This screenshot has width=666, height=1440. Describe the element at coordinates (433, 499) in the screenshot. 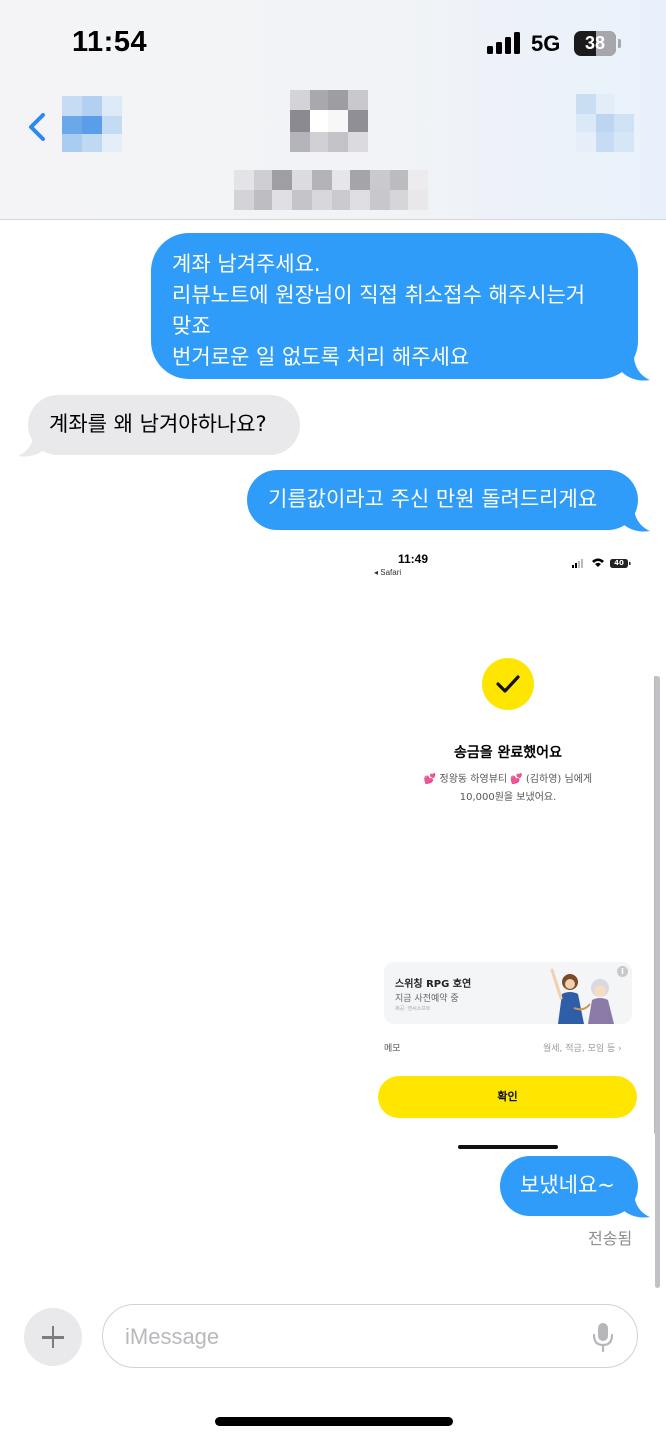

I see `message-line: 기름값이라고 주신 만원 돌려드리게요` at that location.